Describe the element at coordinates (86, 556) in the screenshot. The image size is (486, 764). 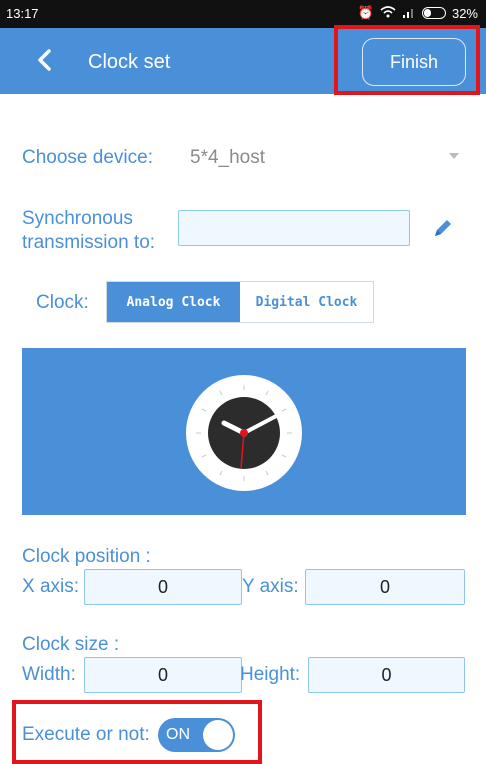
I see `clock-position-title: Clock position :` at that location.